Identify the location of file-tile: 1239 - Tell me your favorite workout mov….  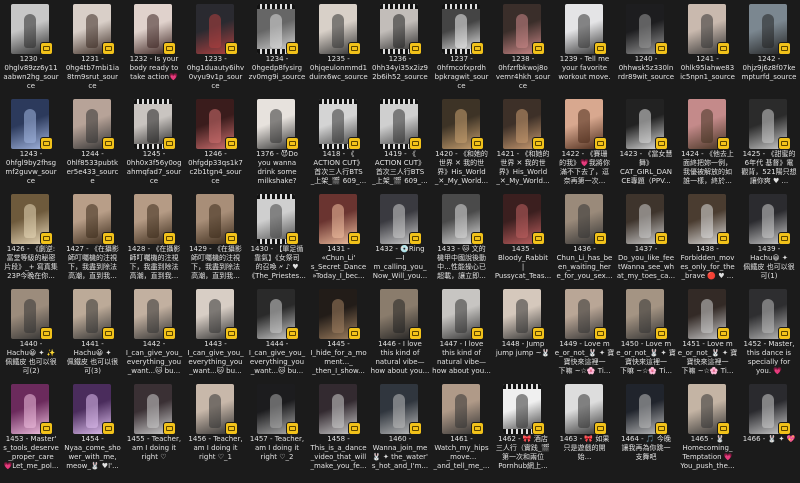
(585, 52).